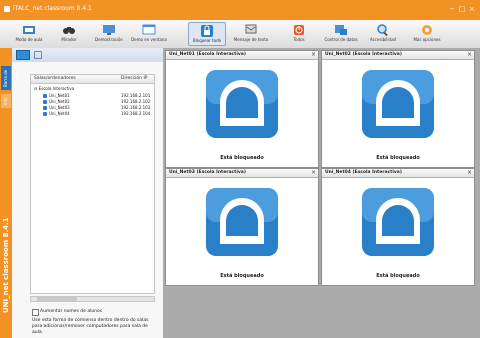 The image size is (480, 338). I want to click on tile-header: Uni_Net03 (Escola Interactiva) ×, so click(242, 173).